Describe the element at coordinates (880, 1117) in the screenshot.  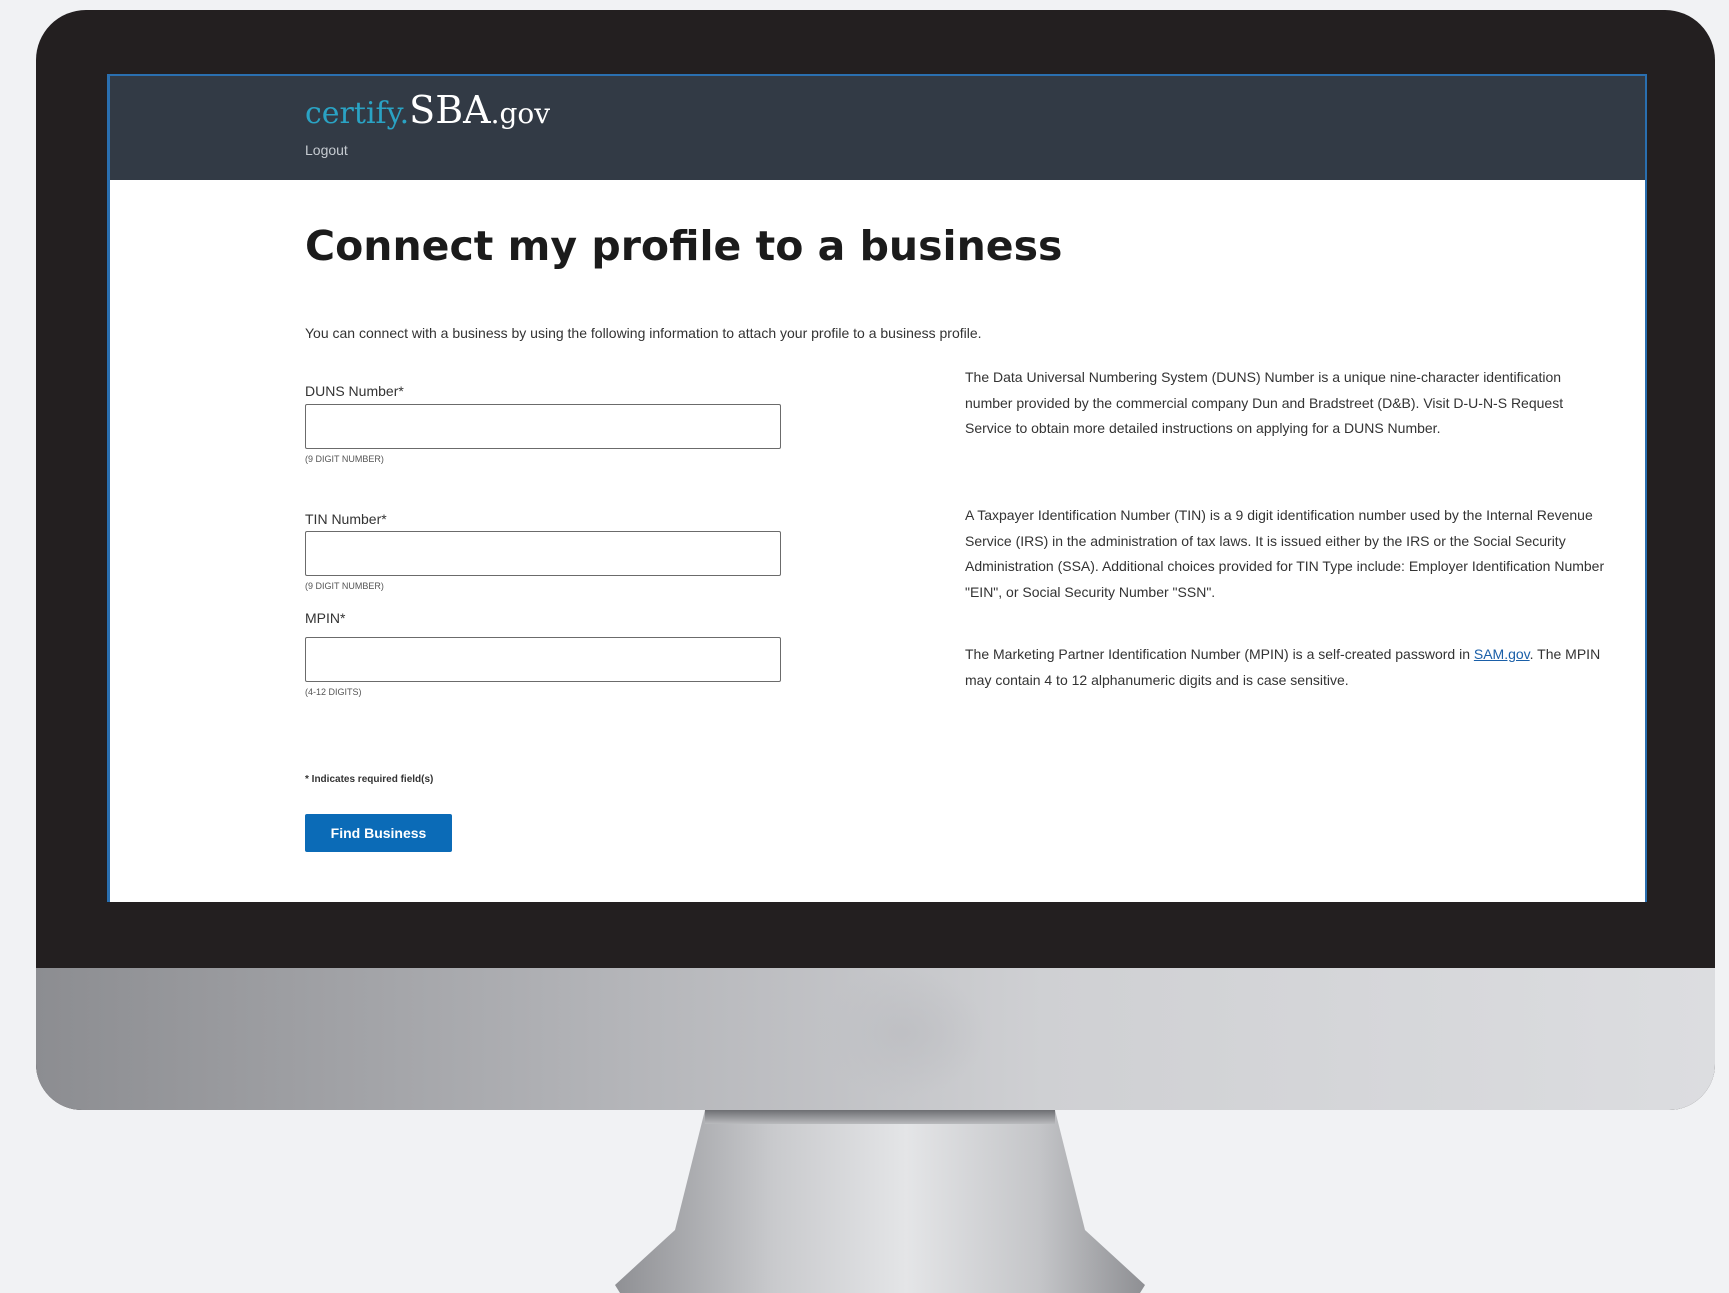
I see `monitor-stand-neck` at that location.